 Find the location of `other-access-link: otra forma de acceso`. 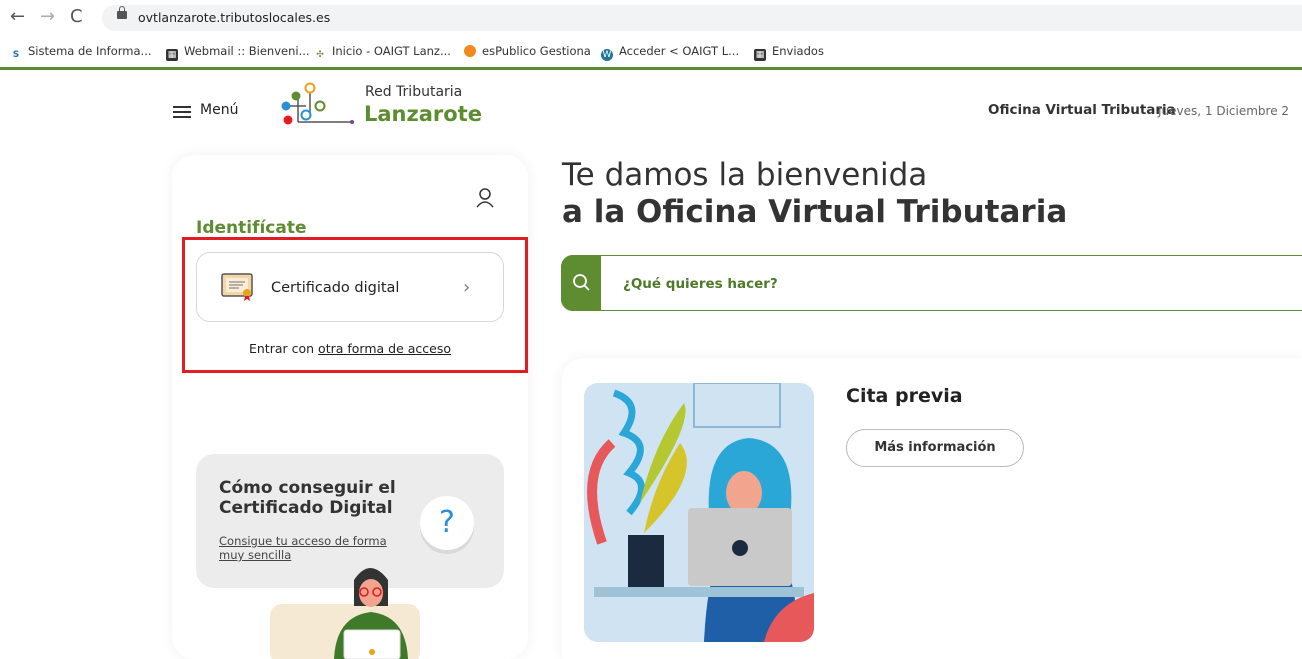

other-access-link: otra forma de acceso is located at coordinates (384, 348).